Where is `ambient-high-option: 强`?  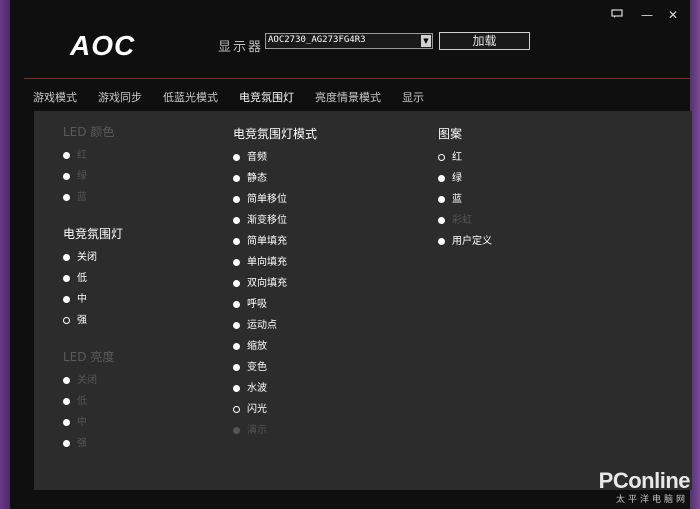 ambient-high-option: 强 is located at coordinates (93, 325).